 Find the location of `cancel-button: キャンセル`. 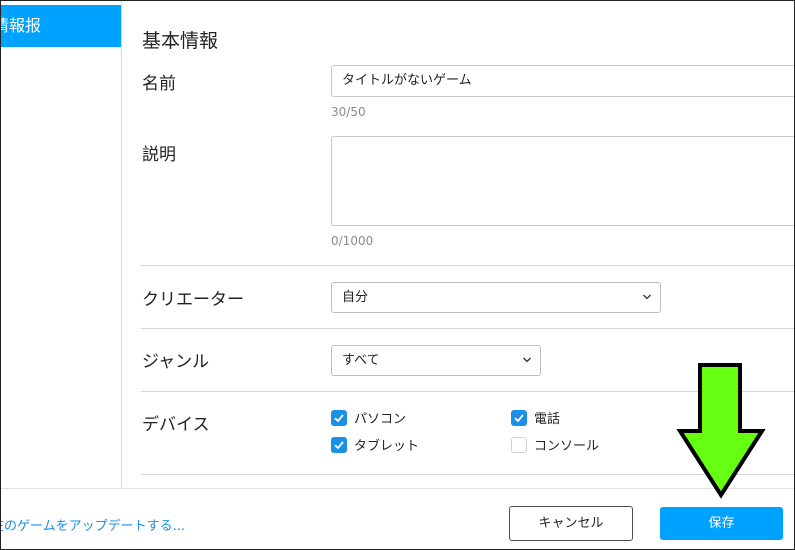

cancel-button: キャンセル is located at coordinates (571, 523).